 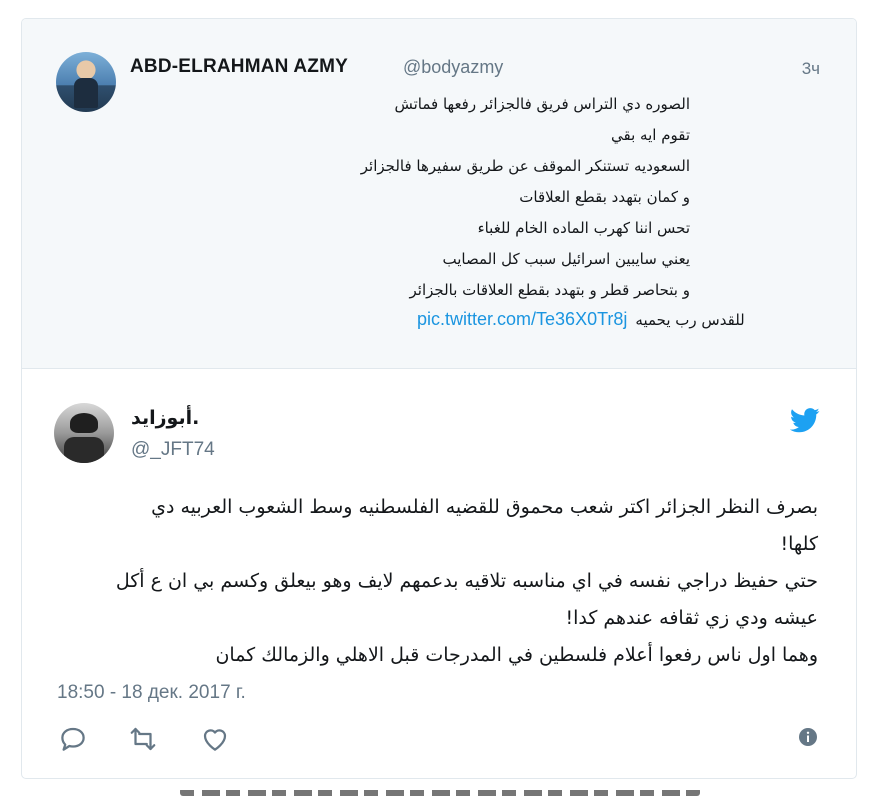 What do you see at coordinates (440, 793) in the screenshot?
I see `cropped-text-glyphs` at bounding box center [440, 793].